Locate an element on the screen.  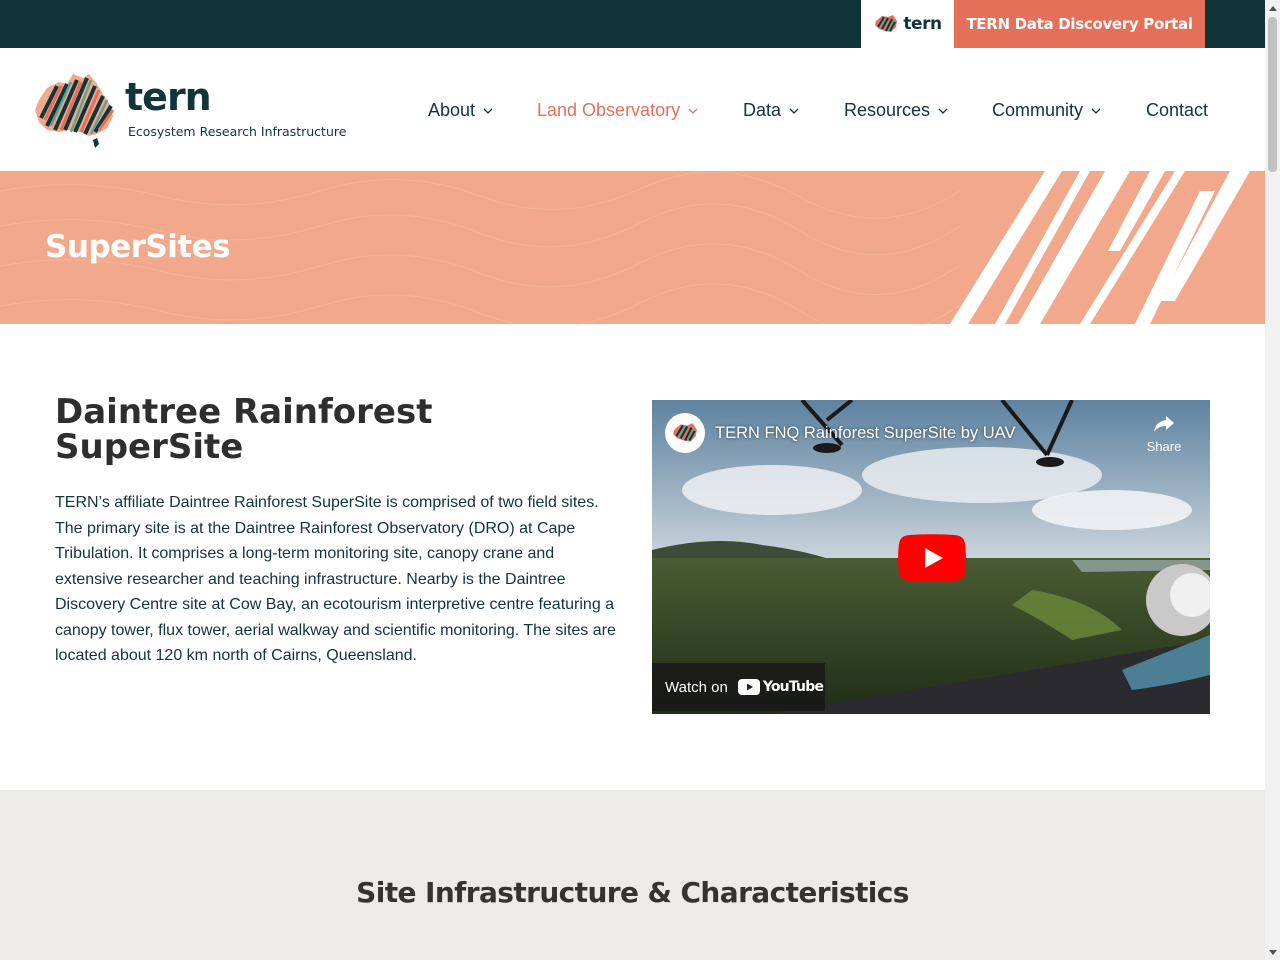
section-heading: Daintree Rainforest SuperSite is located at coordinates (244, 429).